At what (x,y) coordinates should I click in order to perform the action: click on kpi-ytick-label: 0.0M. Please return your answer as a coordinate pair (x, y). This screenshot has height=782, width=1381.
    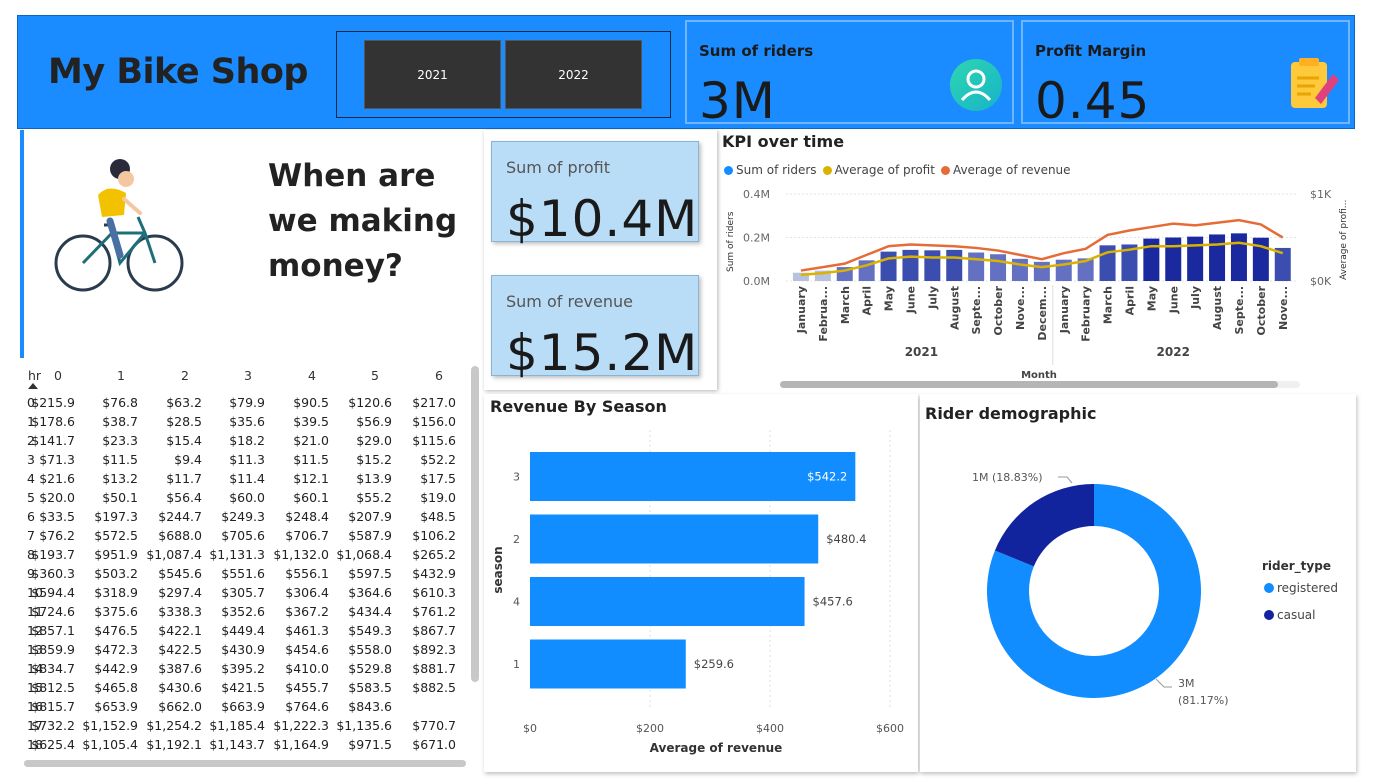
    Looking at the image, I should click on (756, 281).